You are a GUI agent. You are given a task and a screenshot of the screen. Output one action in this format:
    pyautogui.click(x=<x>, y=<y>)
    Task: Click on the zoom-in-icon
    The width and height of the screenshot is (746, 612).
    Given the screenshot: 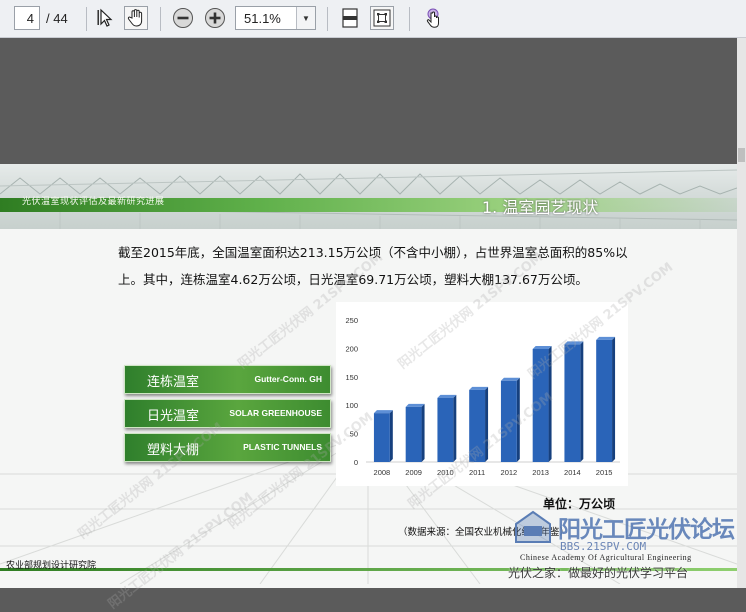 What is the action you would take?
    pyautogui.click(x=215, y=18)
    